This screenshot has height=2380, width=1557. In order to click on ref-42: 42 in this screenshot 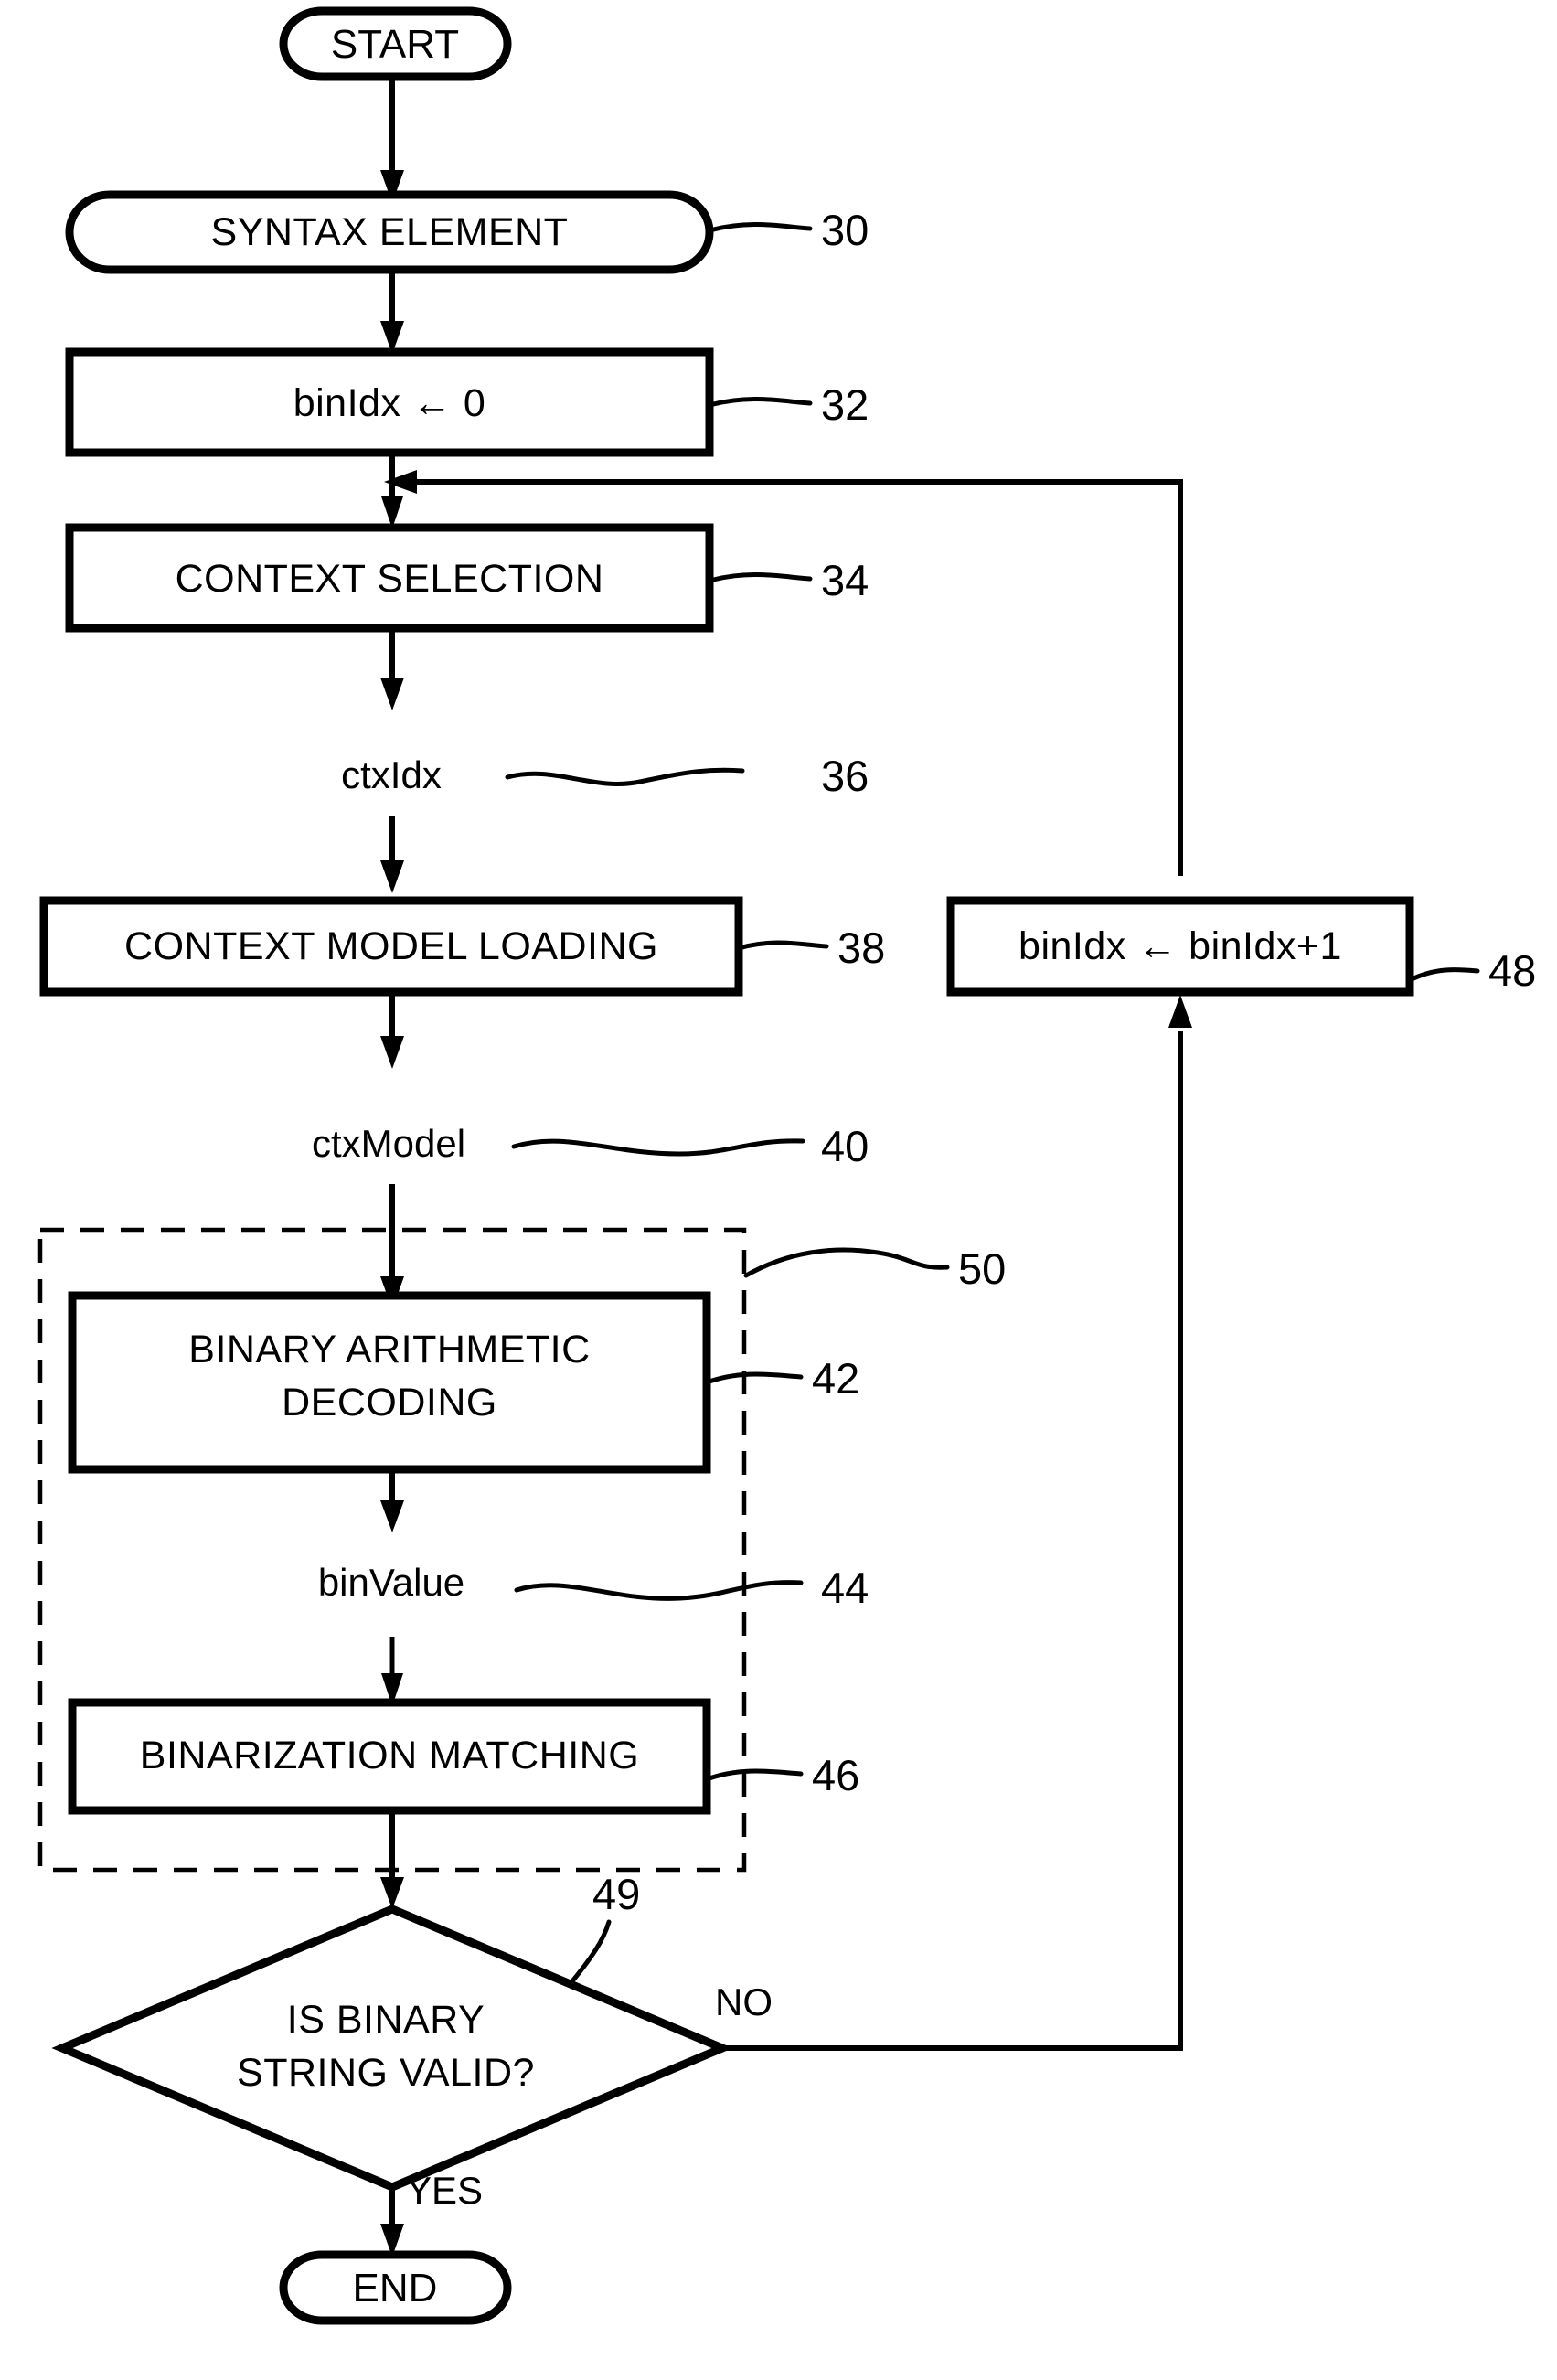, I will do `click(835, 1378)`.